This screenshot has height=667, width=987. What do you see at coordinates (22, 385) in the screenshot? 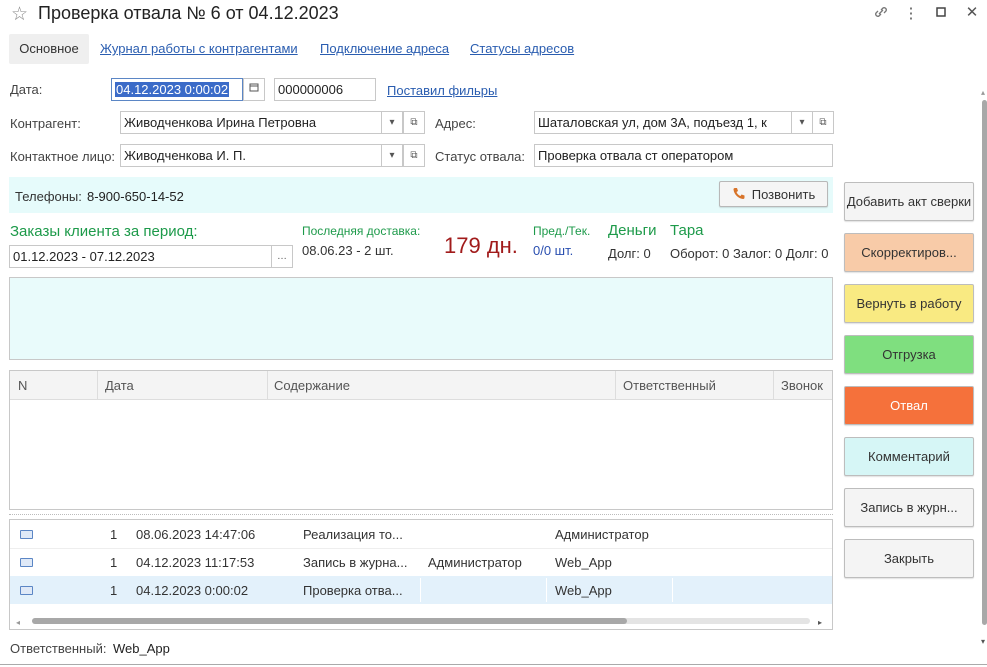
I see `col-n: N` at bounding box center [22, 385].